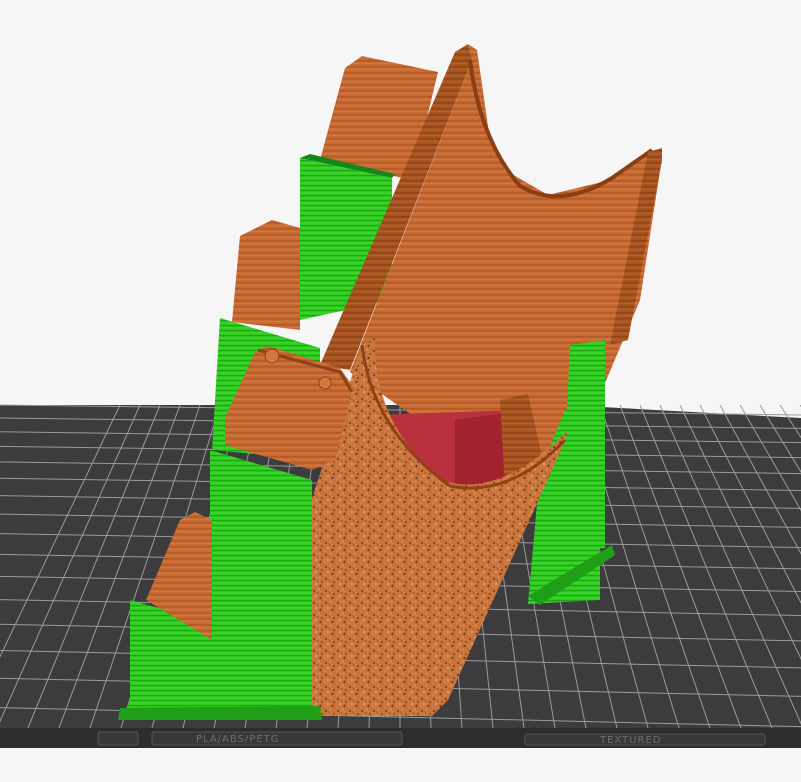 The width and height of the screenshot is (801, 782). Describe the element at coordinates (630, 740) in the screenshot. I see `build-plate-label-right: TEXTURED` at that location.